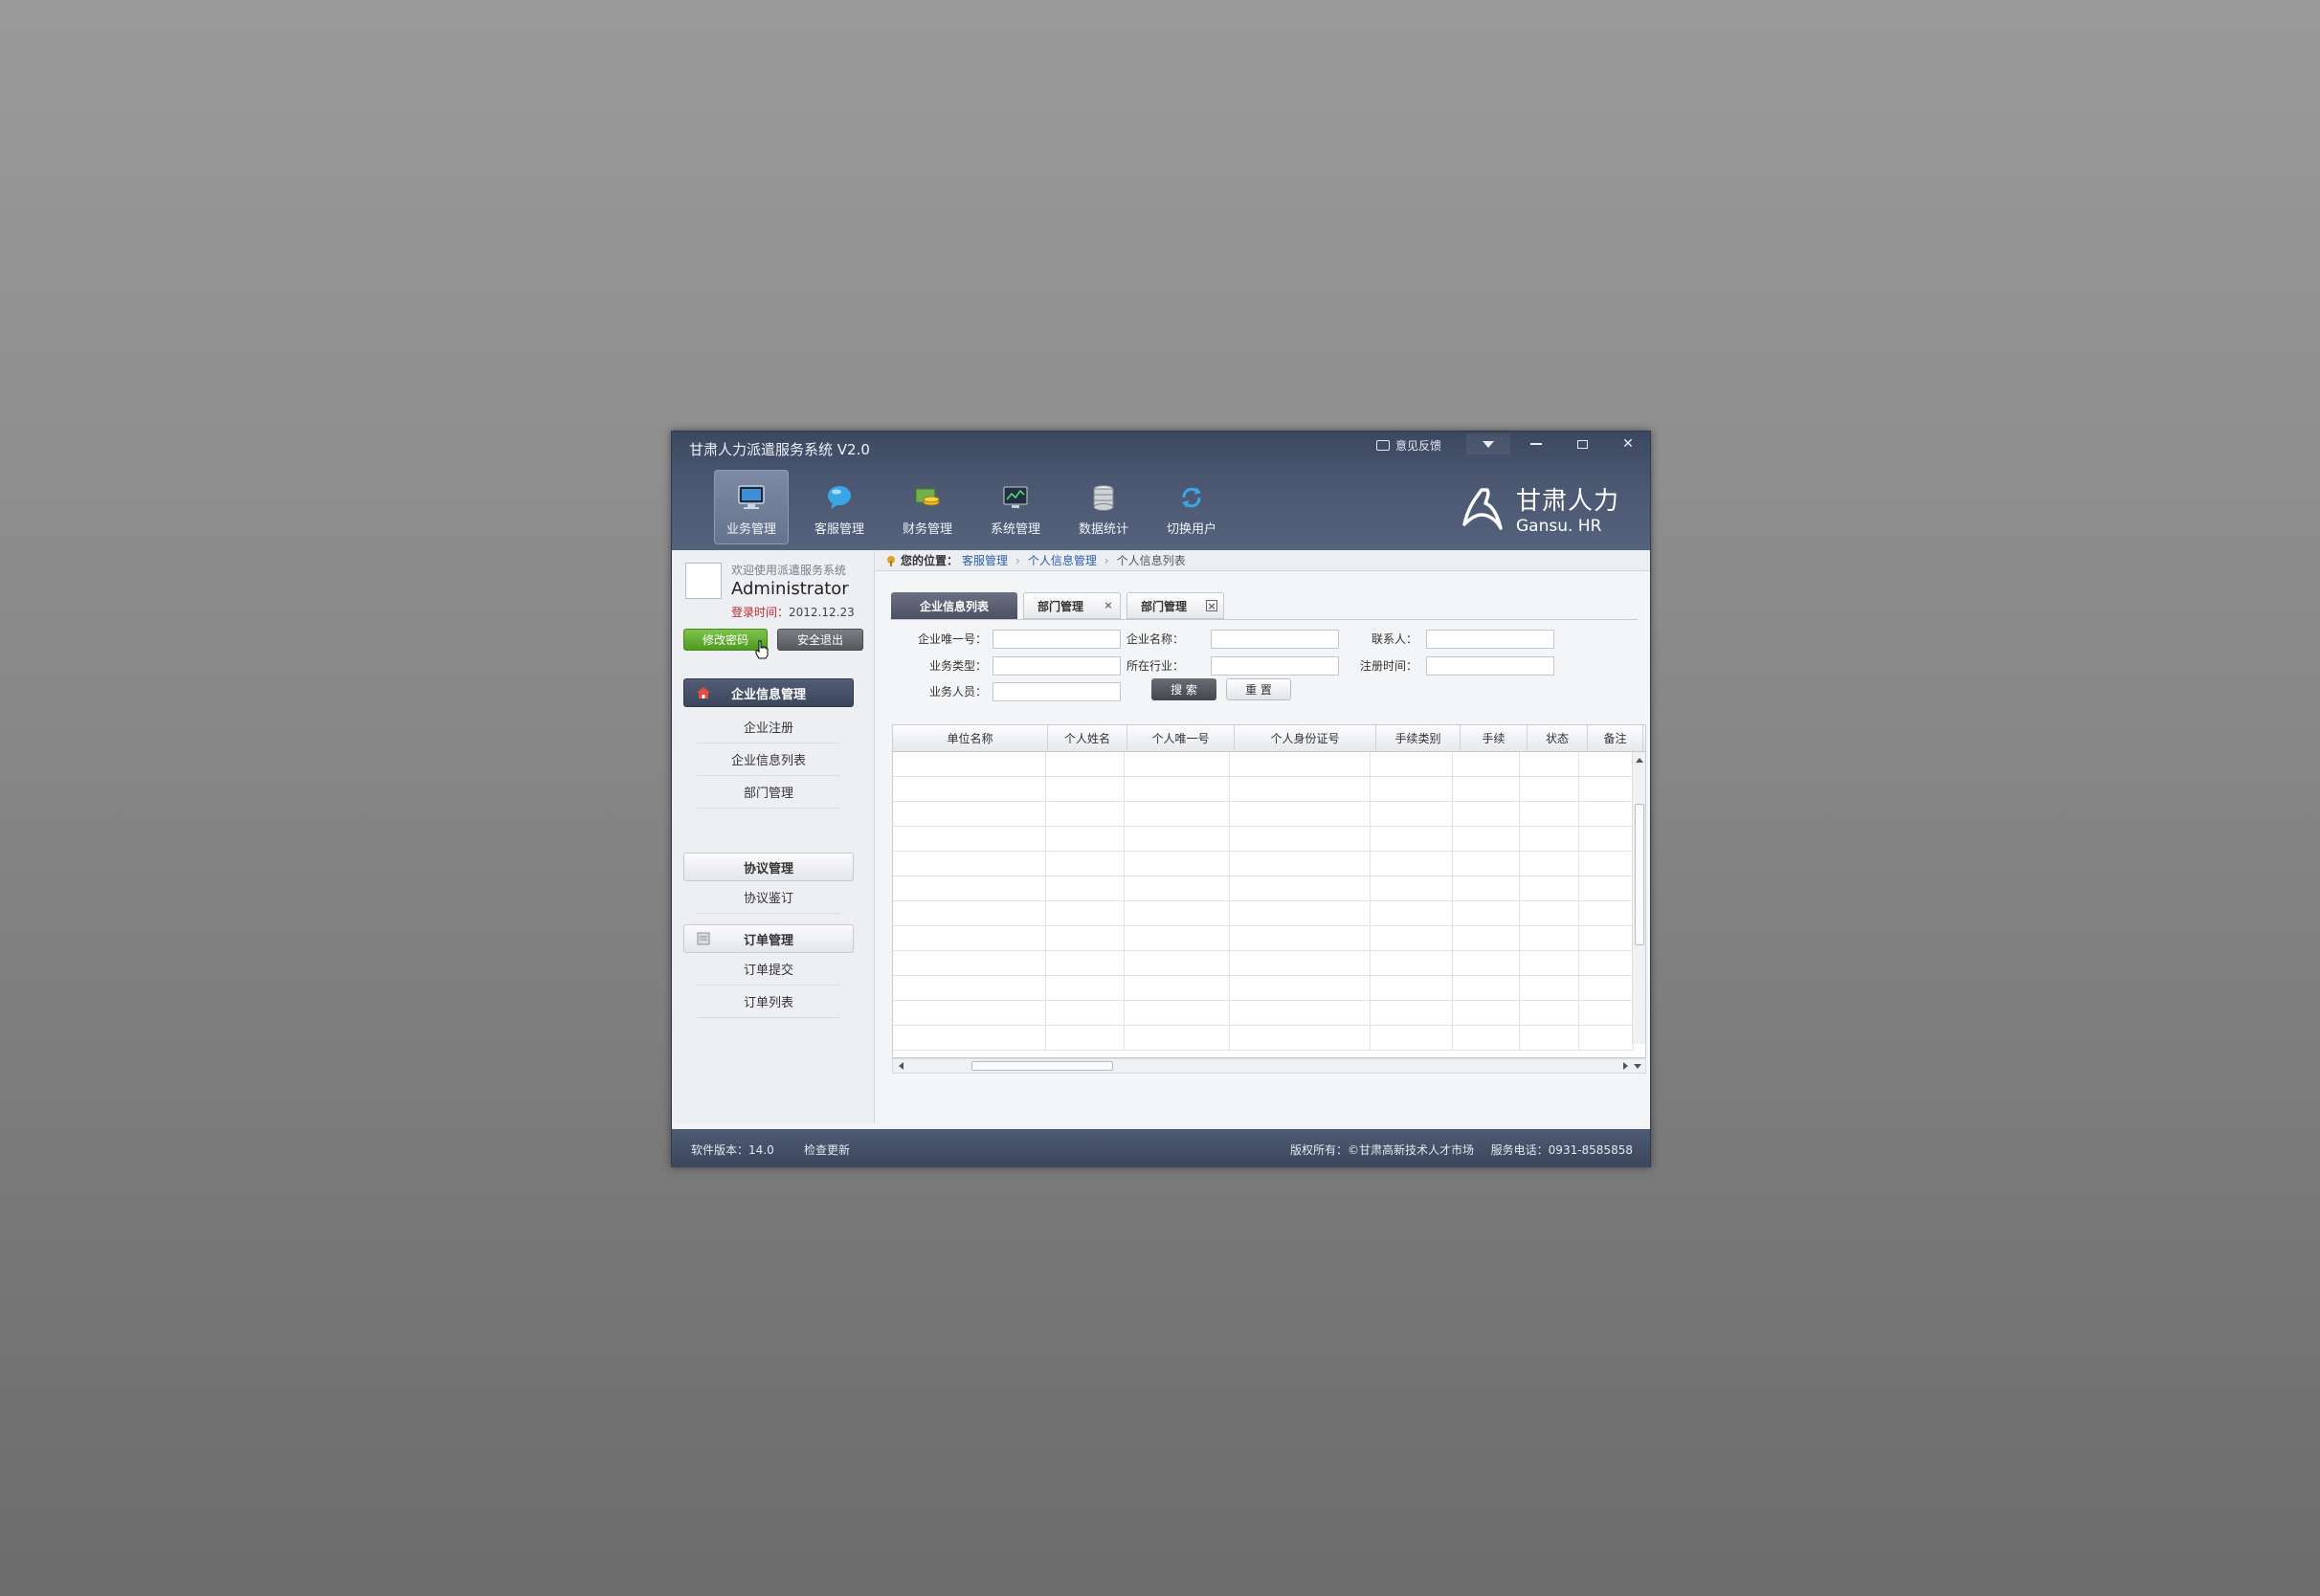 Image resolution: width=2320 pixels, height=1596 pixels. I want to click on tab-department-2: 部门管理 ×, so click(1175, 606).